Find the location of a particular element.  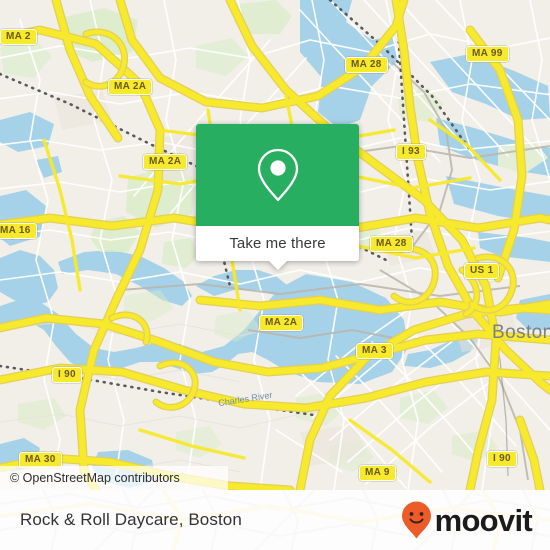

road-shield-ma-3: MA 3 is located at coordinates (374, 351).